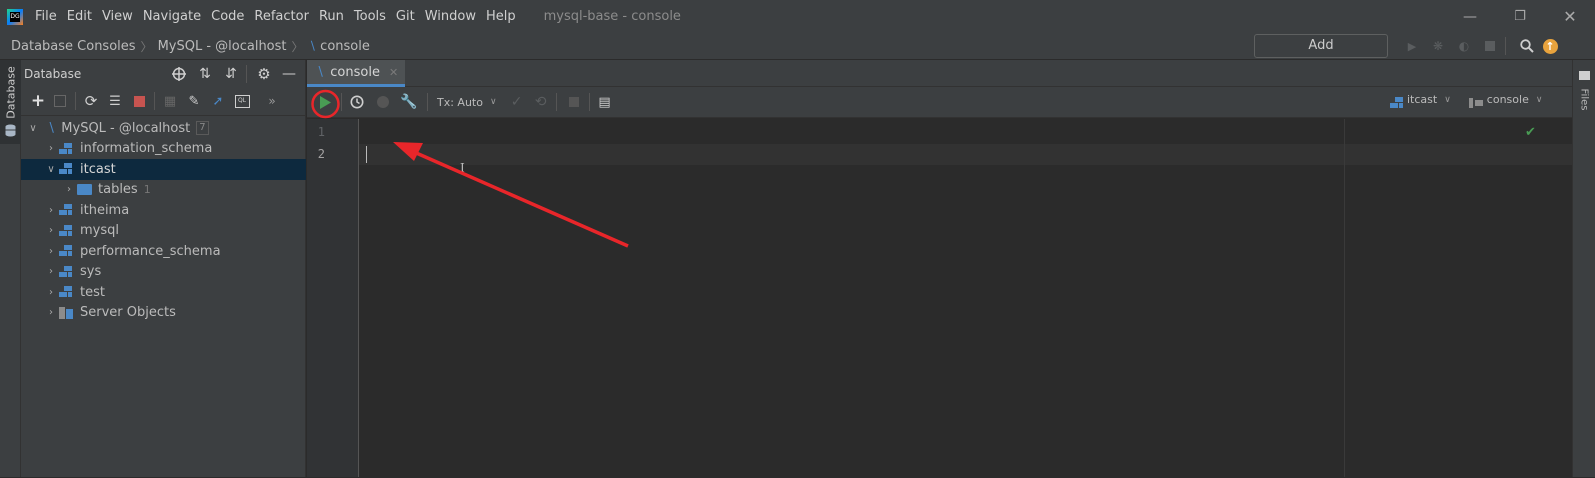  What do you see at coordinates (325, 104) in the screenshot?
I see `annotation-circle` at bounding box center [325, 104].